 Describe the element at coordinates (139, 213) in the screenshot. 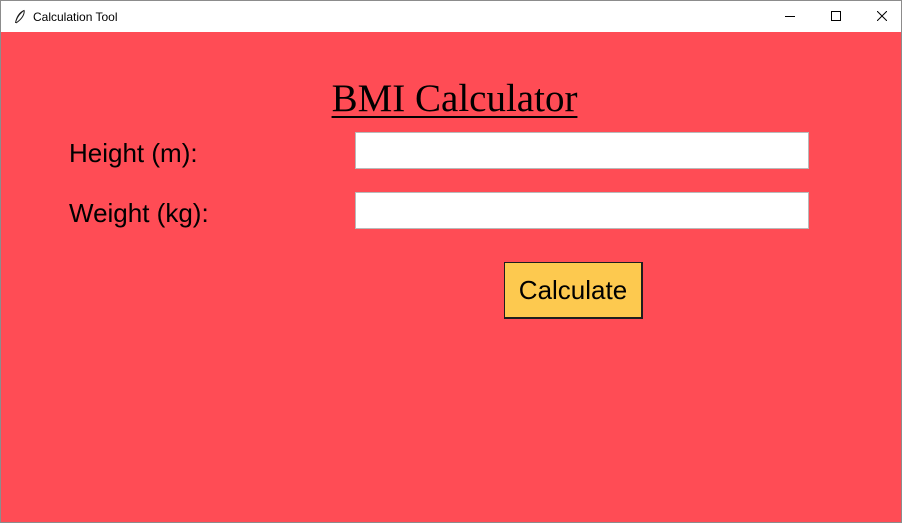

I see `weight-label: Weight (kg):` at that location.